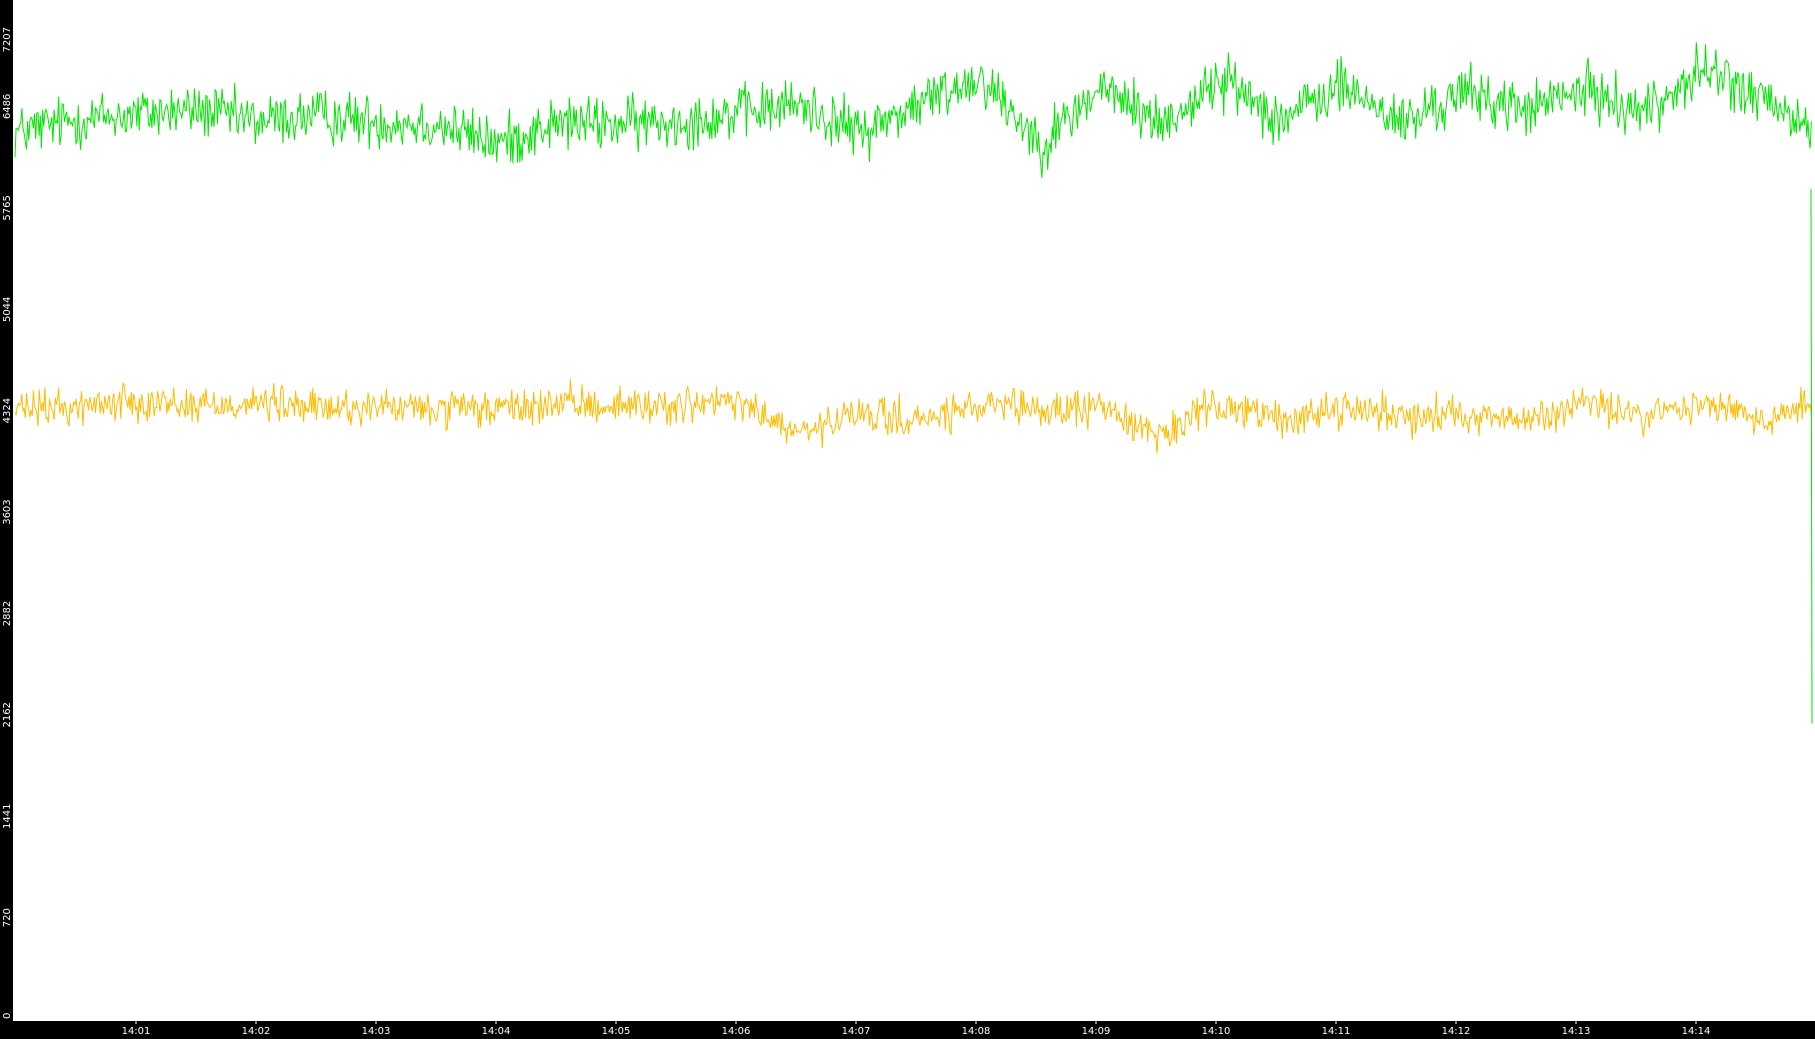 This screenshot has height=1039, width=1815. What do you see at coordinates (136, 1031) in the screenshot?
I see `x-tick-label: 14:01` at bounding box center [136, 1031].